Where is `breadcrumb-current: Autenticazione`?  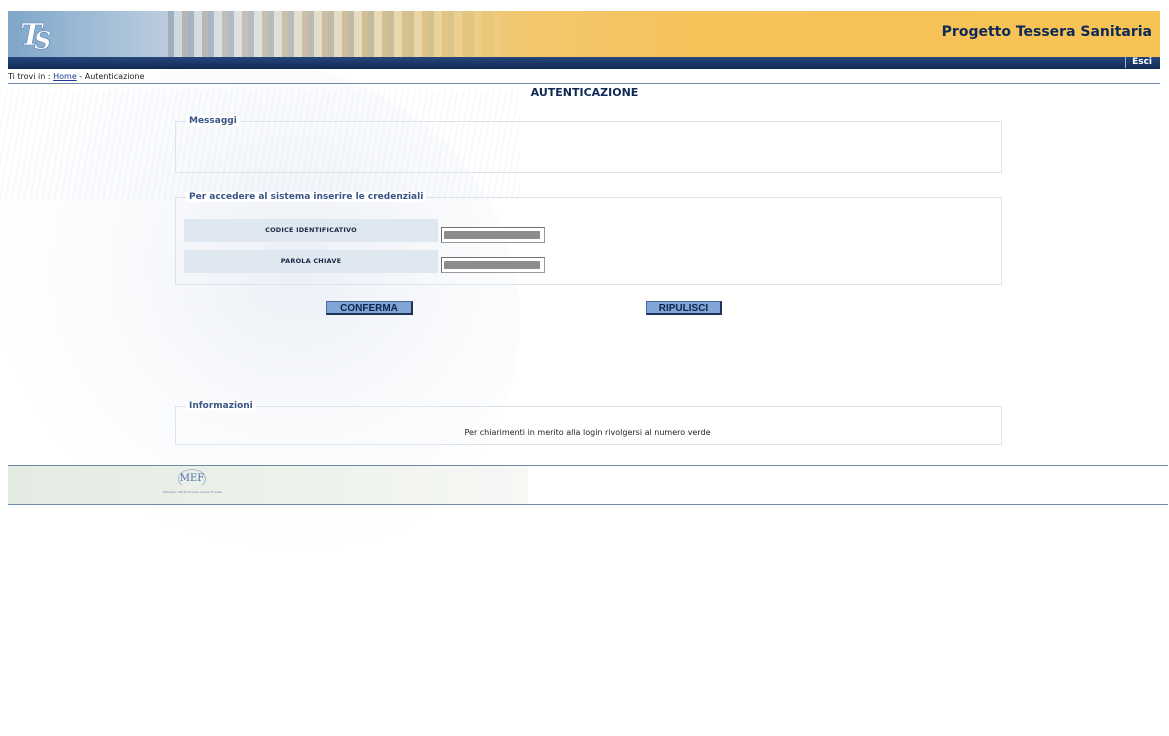 breadcrumb-current: Autenticazione is located at coordinates (114, 76).